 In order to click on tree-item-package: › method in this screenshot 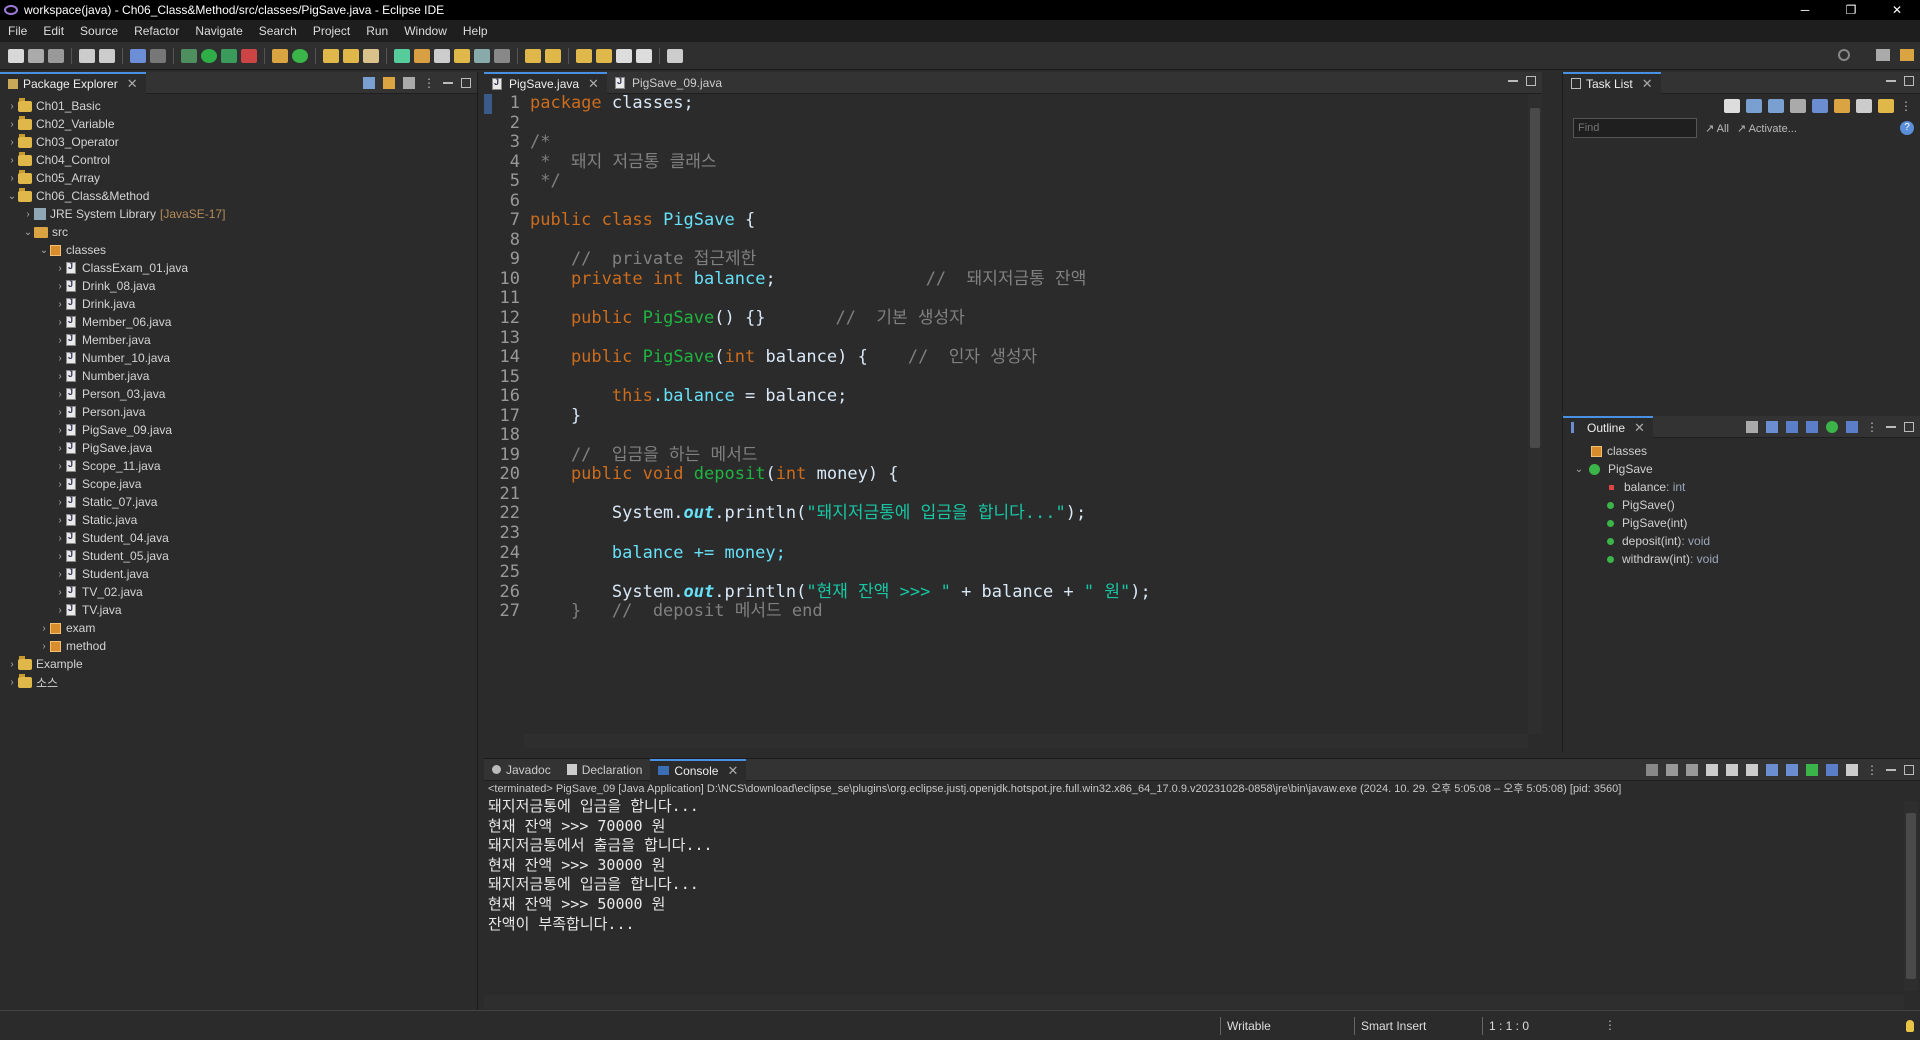, I will do `click(238, 646)`.